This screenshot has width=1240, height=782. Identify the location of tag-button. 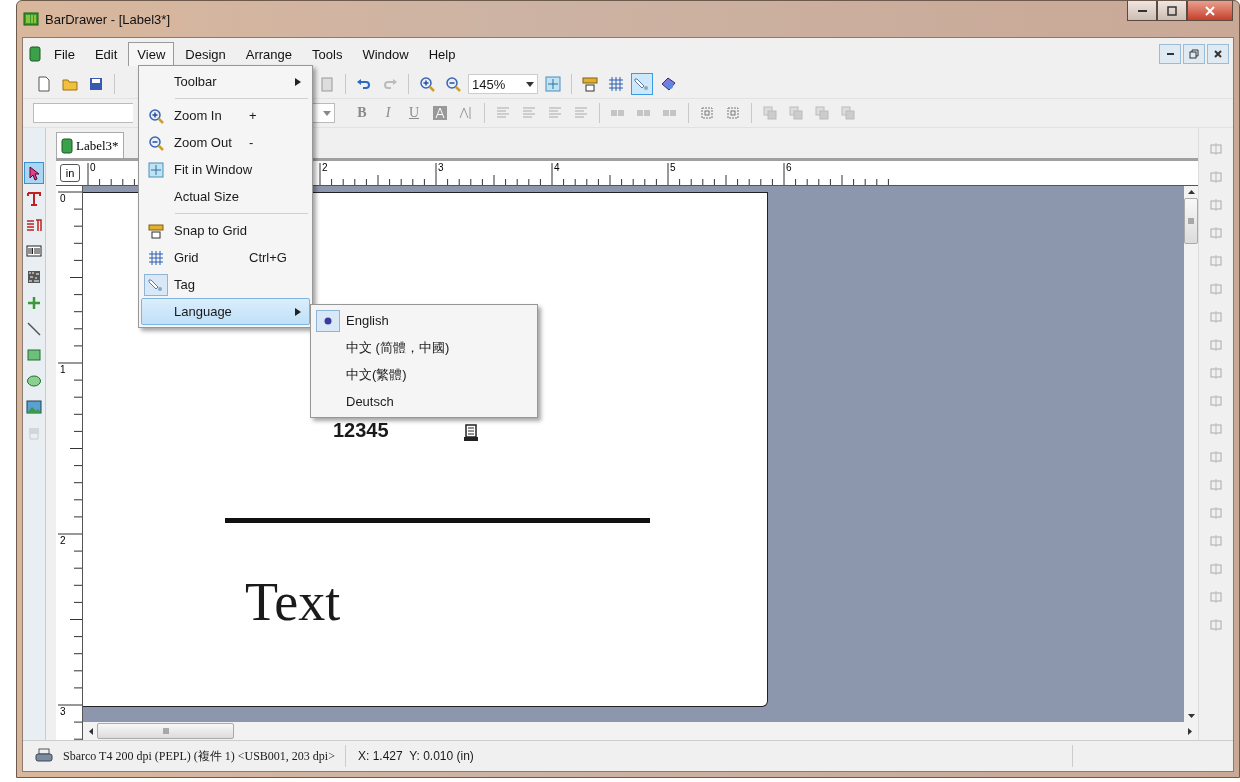
(642, 84).